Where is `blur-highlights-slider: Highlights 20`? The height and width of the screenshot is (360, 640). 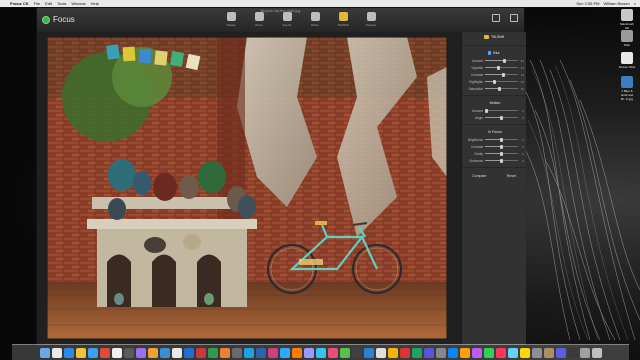 blur-highlights-slider: Highlights 20 is located at coordinates (494, 81).